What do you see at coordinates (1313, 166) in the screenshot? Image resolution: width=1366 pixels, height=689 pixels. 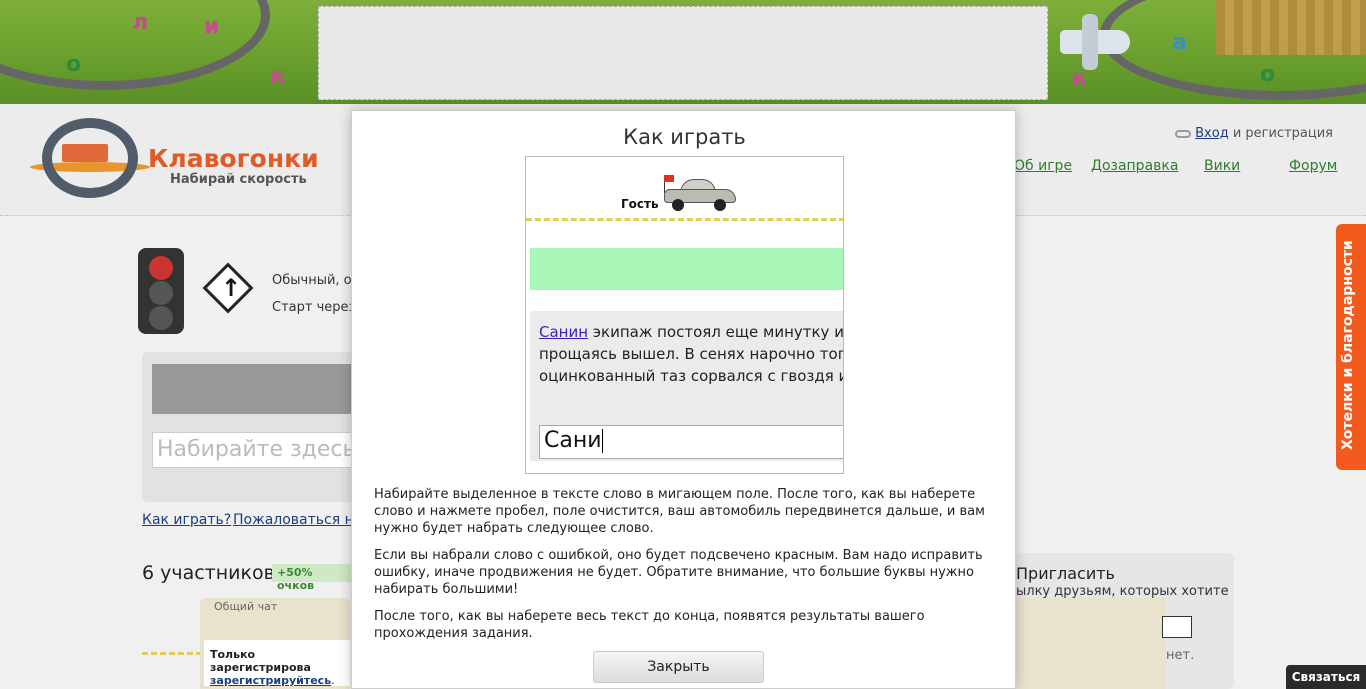 I see `nav-forum: Форум` at bounding box center [1313, 166].